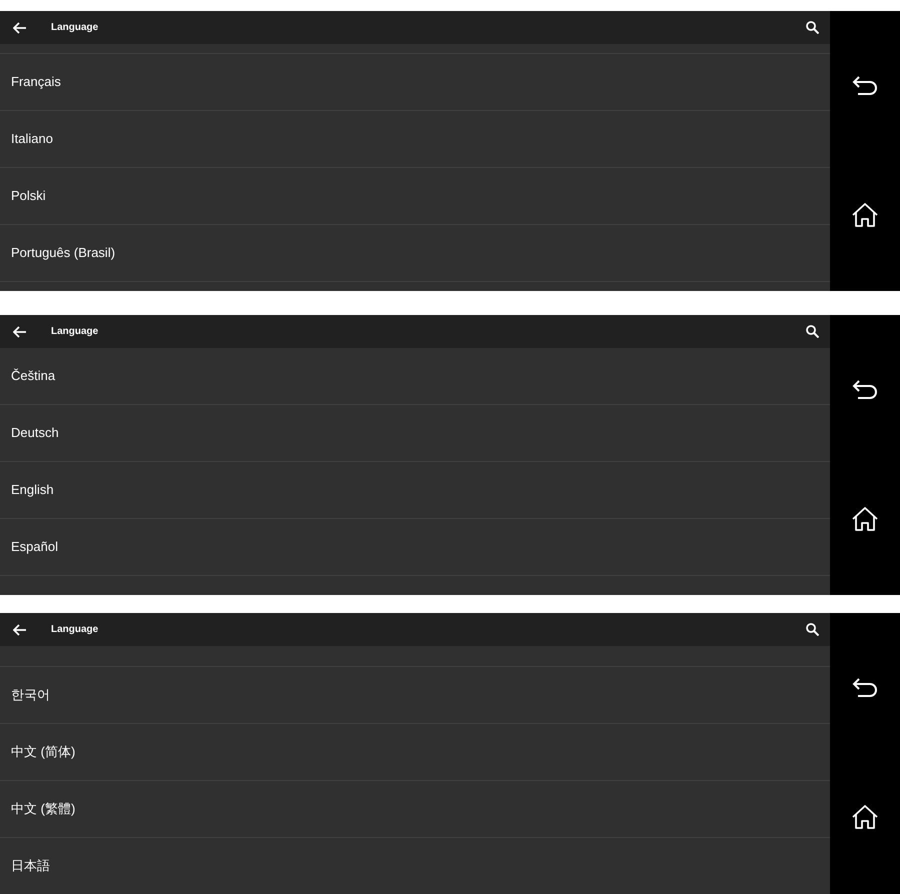 The image size is (900, 894). Describe the element at coordinates (415, 809) in the screenshot. I see `language-item: 中文 (繁體)` at that location.